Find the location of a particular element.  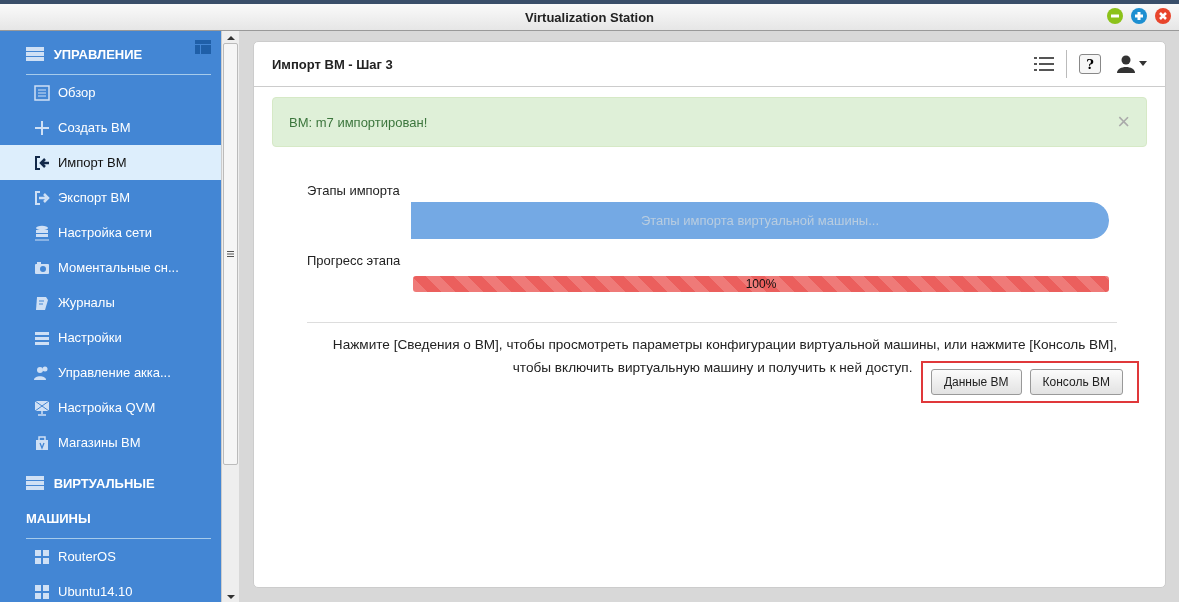

scroll-up-icon is located at coordinates (230, 38).